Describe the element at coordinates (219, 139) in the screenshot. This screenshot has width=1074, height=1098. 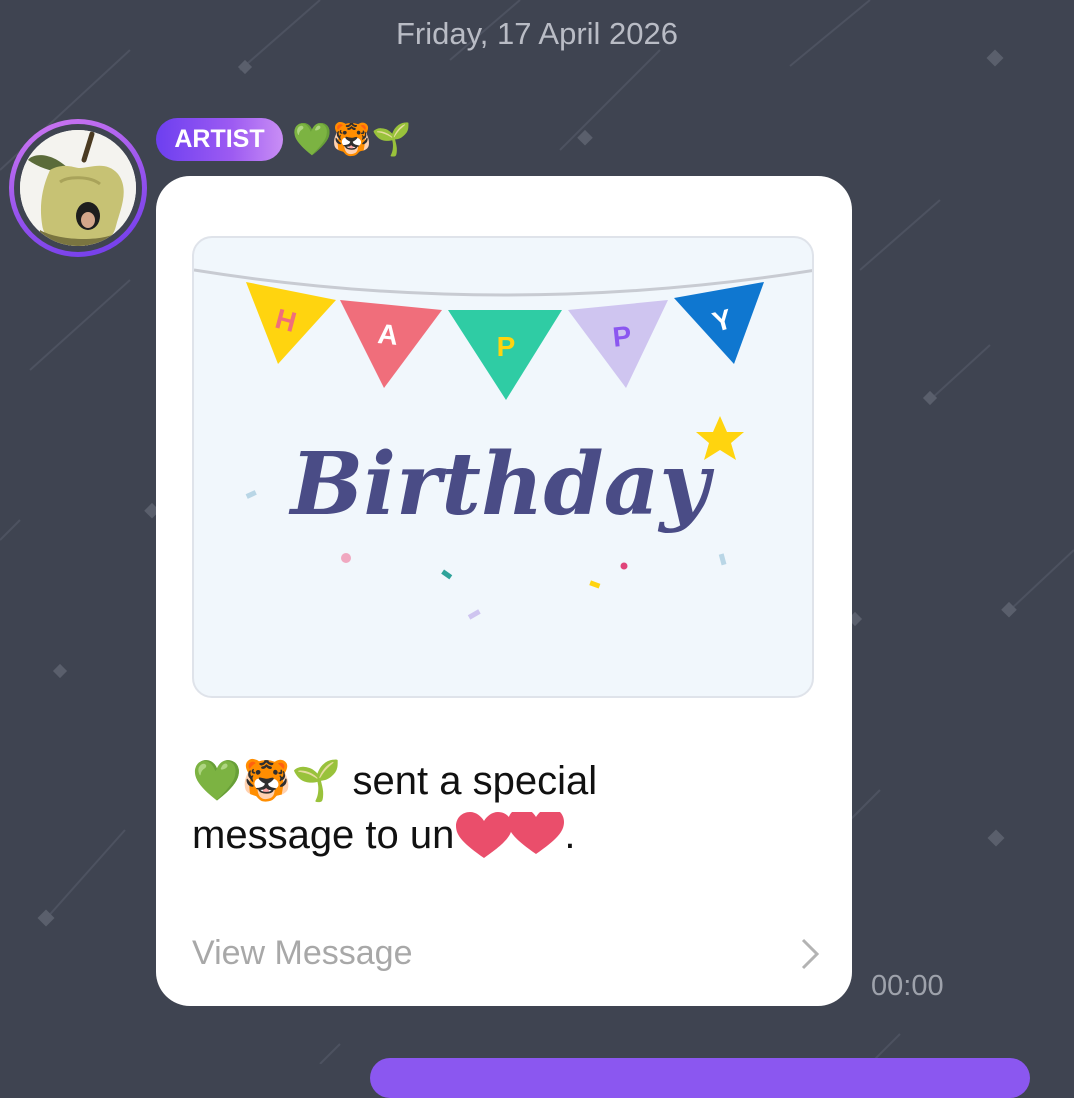
I see `artist-badge: ARTIST` at that location.